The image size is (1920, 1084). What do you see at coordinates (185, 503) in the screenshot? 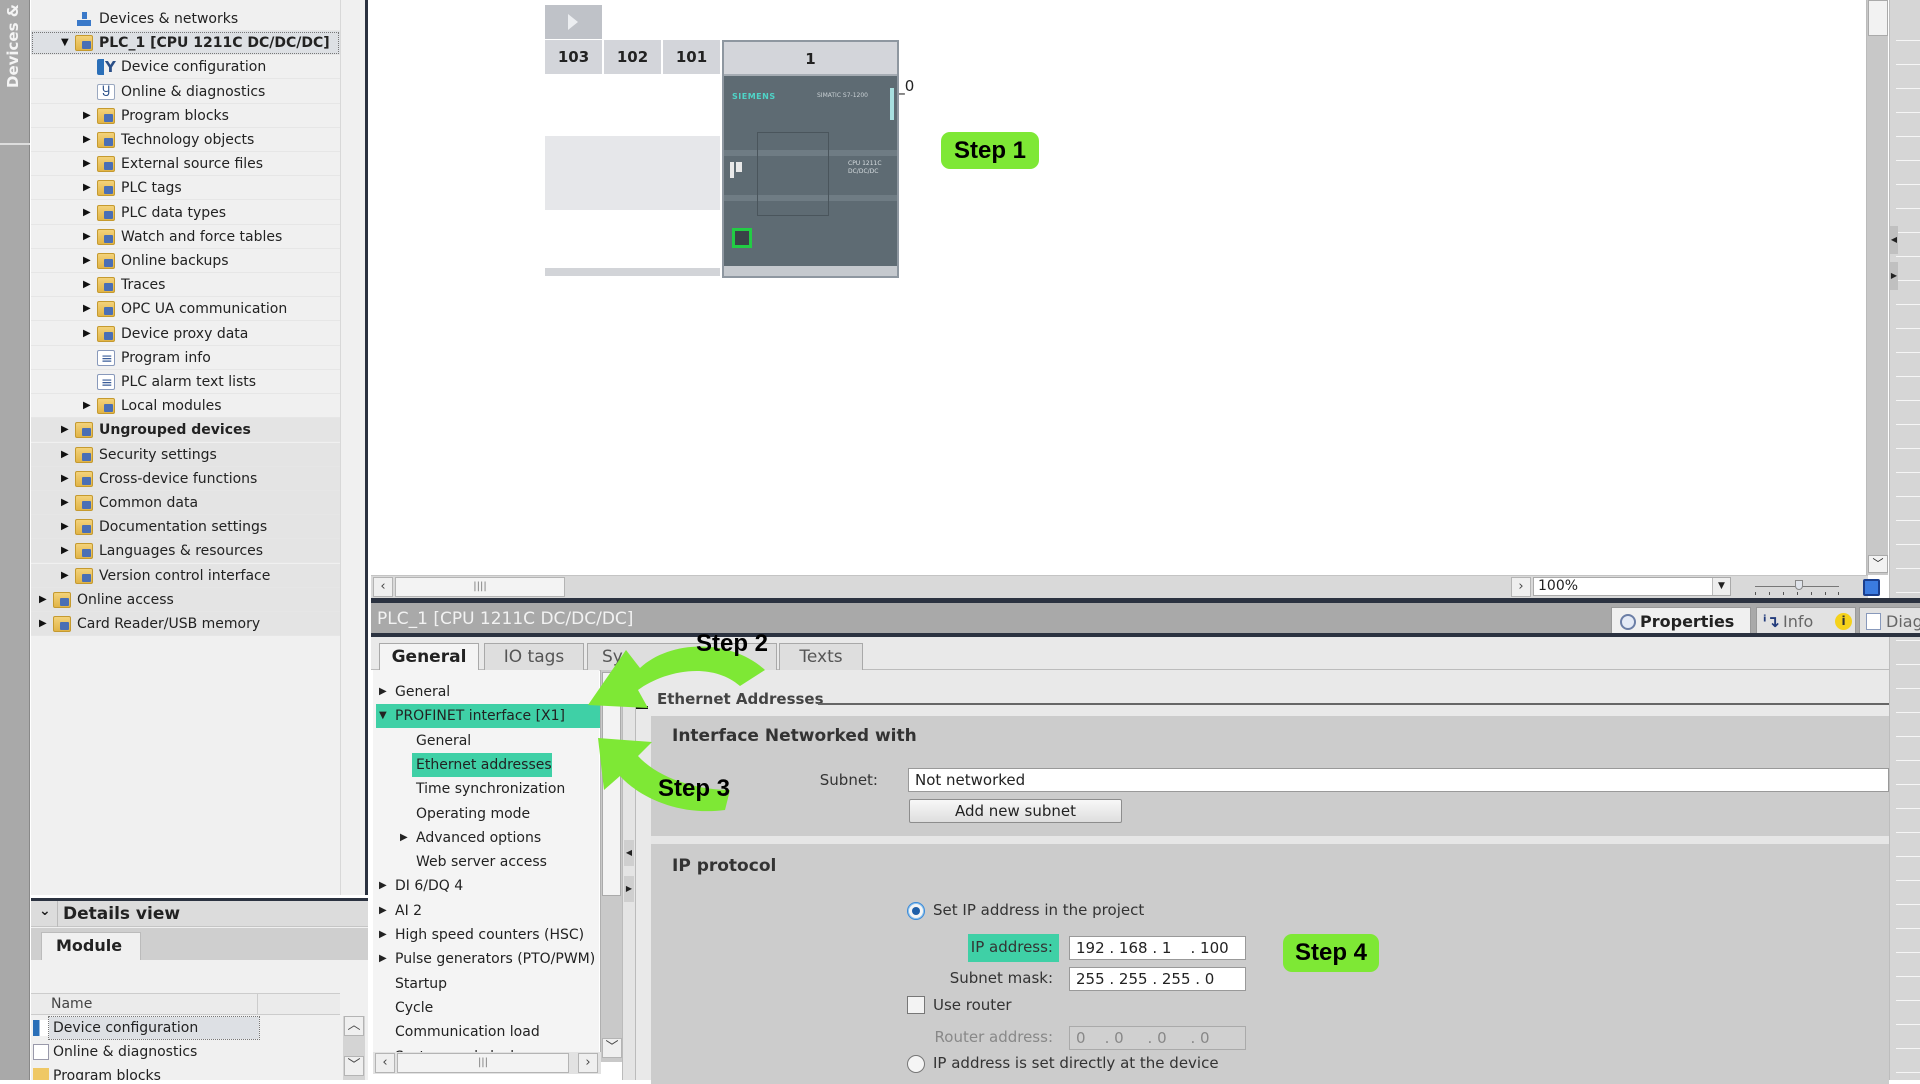
I see `tree-item: ▶ Common data` at bounding box center [185, 503].